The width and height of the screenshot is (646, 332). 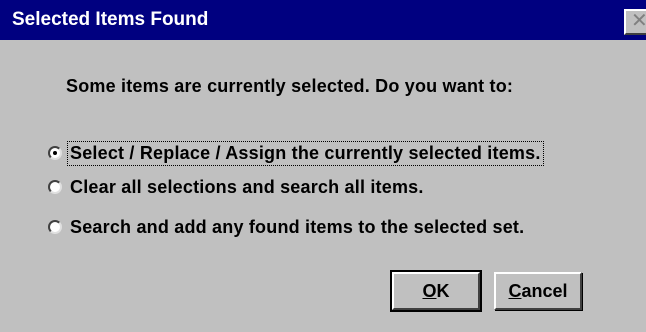 I want to click on close-button: ✕, so click(x=635, y=22).